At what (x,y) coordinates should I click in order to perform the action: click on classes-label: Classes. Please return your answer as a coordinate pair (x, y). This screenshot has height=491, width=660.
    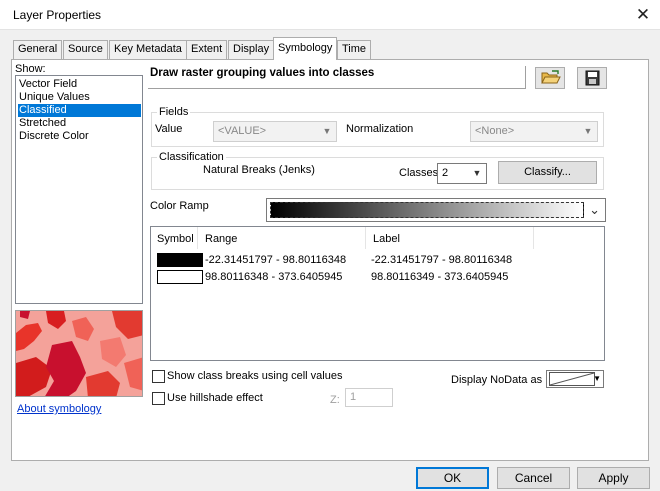
    Looking at the image, I should click on (419, 173).